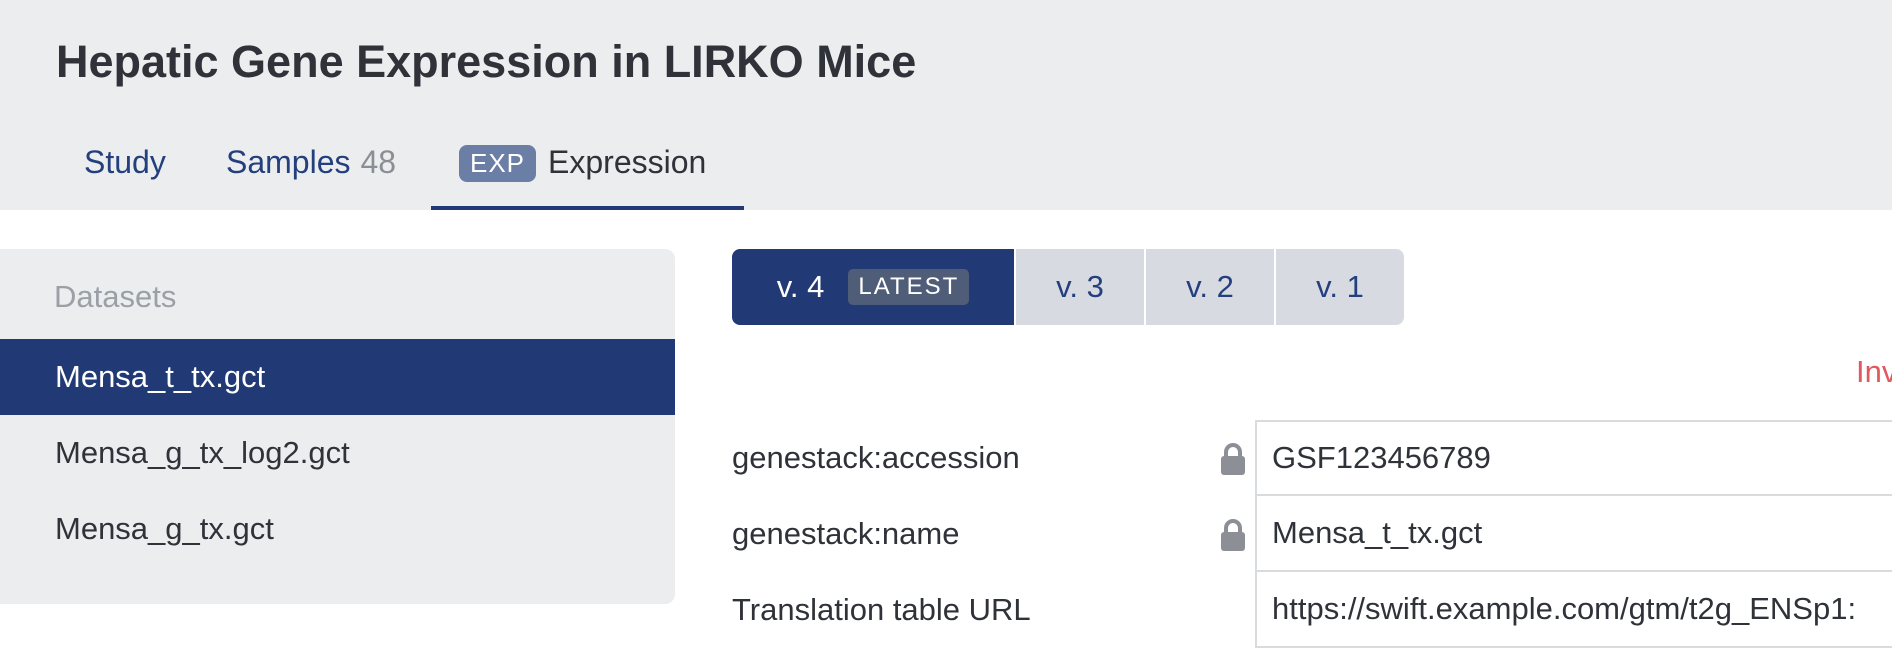  I want to click on version-button-1: v. 1, so click(1340, 287).